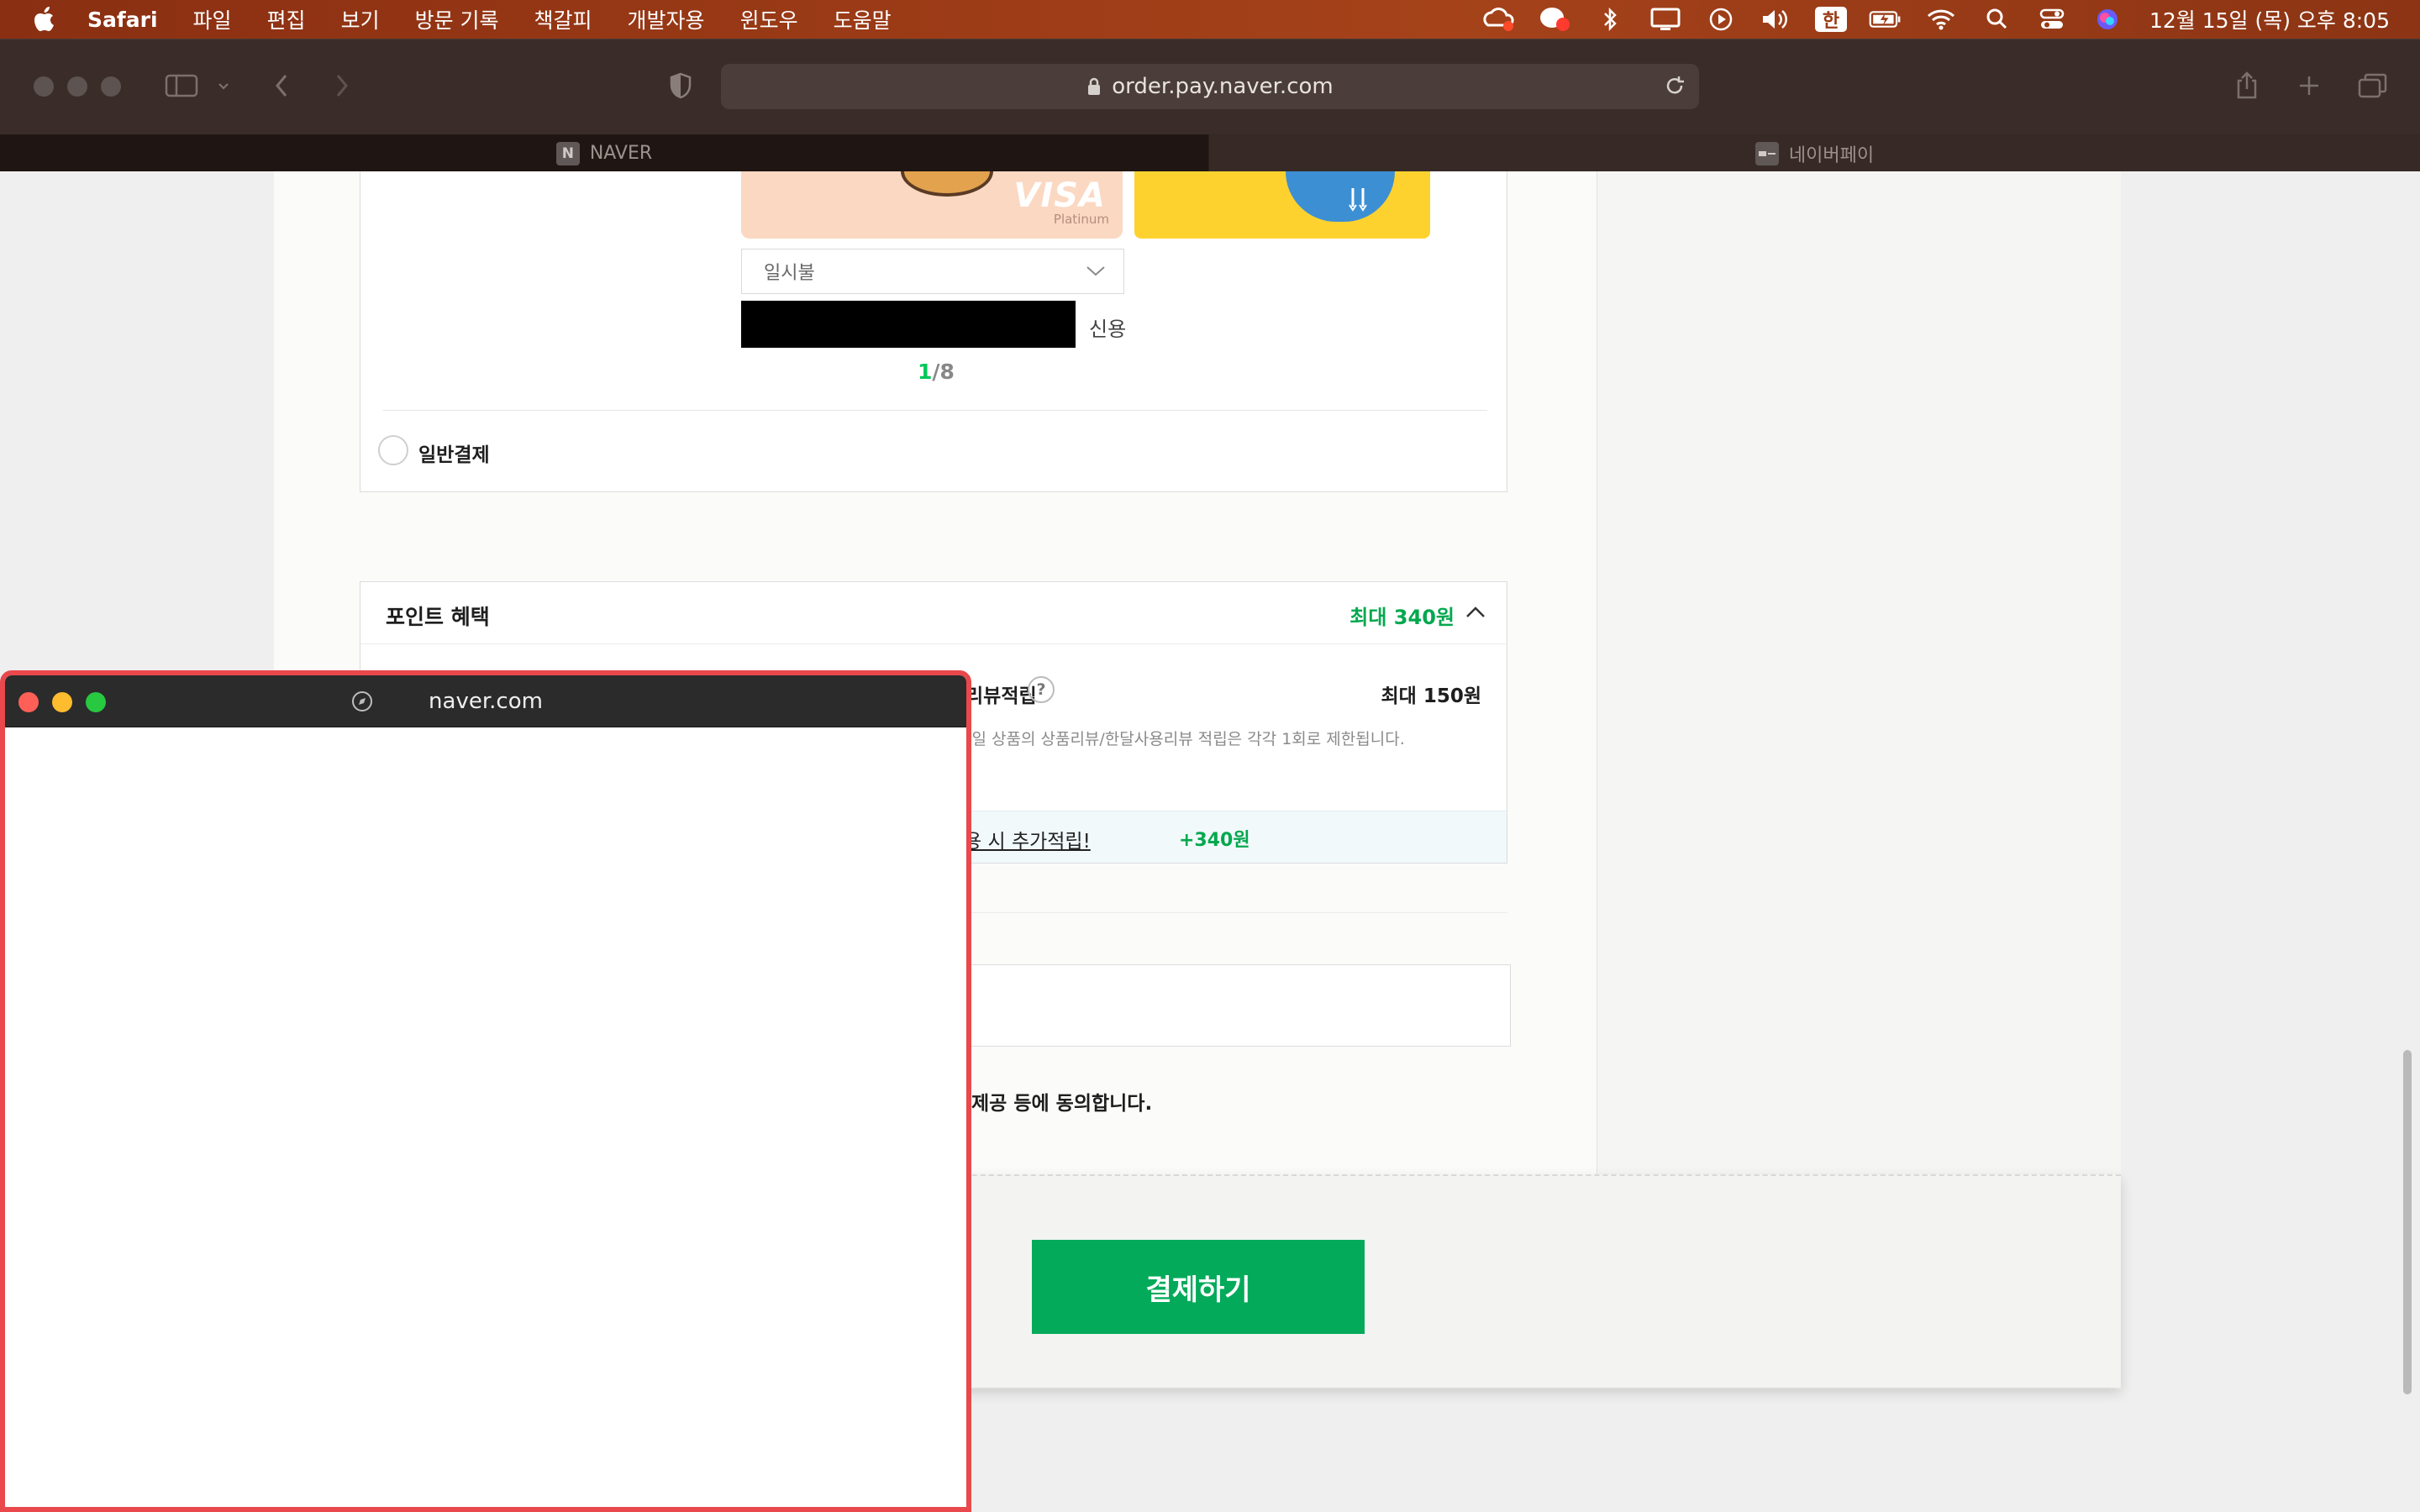 This screenshot has height=1512, width=2420. Describe the element at coordinates (2052, 19) in the screenshot. I see `control-center-icon` at that location.